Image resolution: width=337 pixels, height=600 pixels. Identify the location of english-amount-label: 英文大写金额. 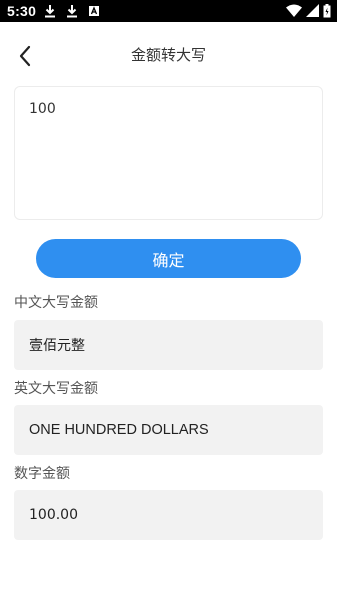
(56, 389).